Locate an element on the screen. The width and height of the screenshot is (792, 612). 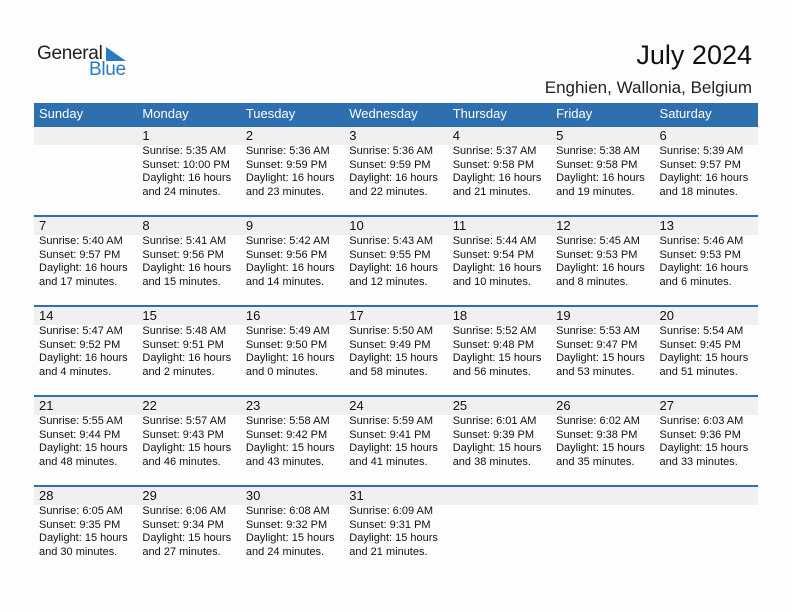
day-number: 3 is located at coordinates (353, 135).